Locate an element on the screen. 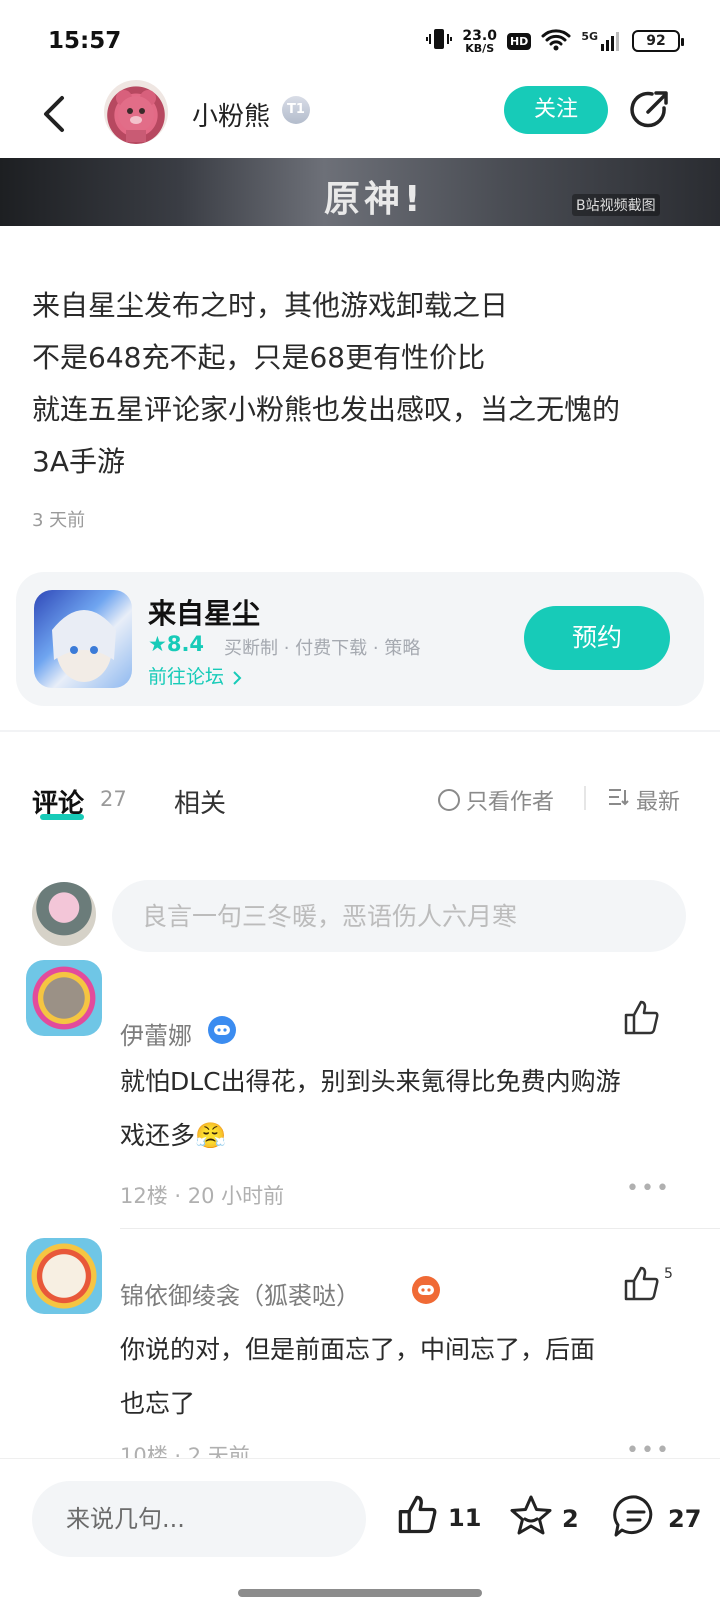 This screenshot has height=1610, width=720. game-card: 来自星尘 ★8.4 买断制 · 付费下载 · 策略 前往论坛 预约 is located at coordinates (360, 639).